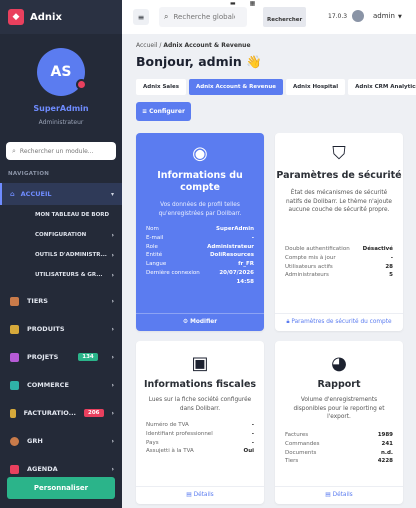  Describe the element at coordinates (14, 441) in the screenshot. I see `person-icon` at that location.